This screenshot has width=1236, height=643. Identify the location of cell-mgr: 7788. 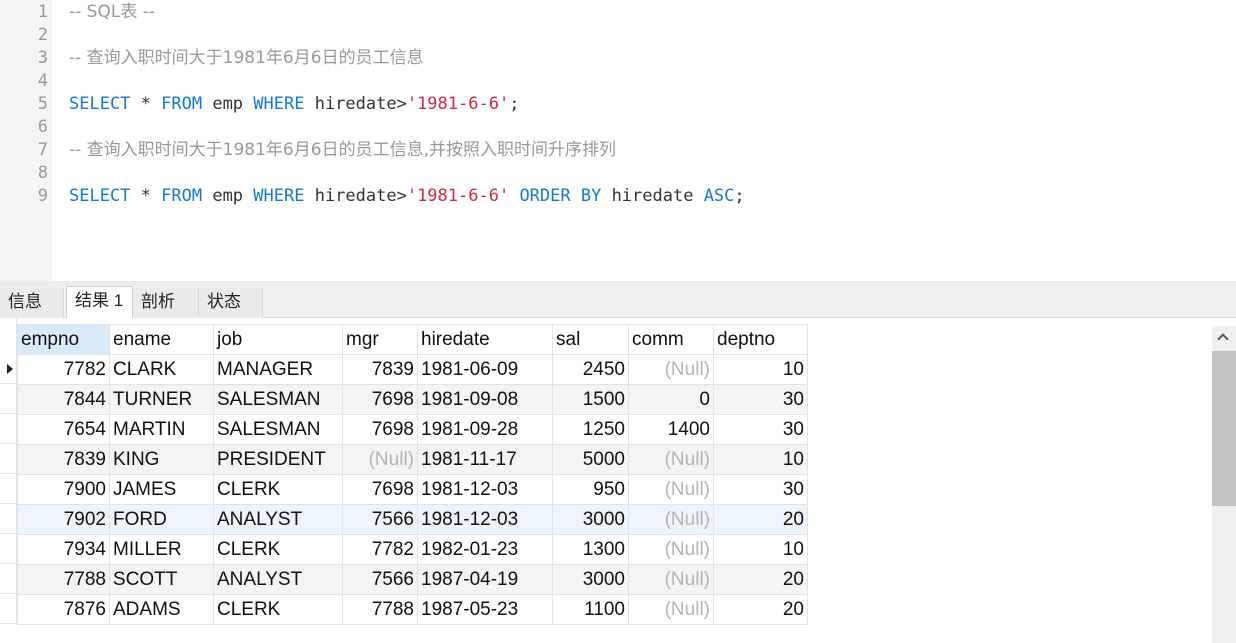
(380, 609).